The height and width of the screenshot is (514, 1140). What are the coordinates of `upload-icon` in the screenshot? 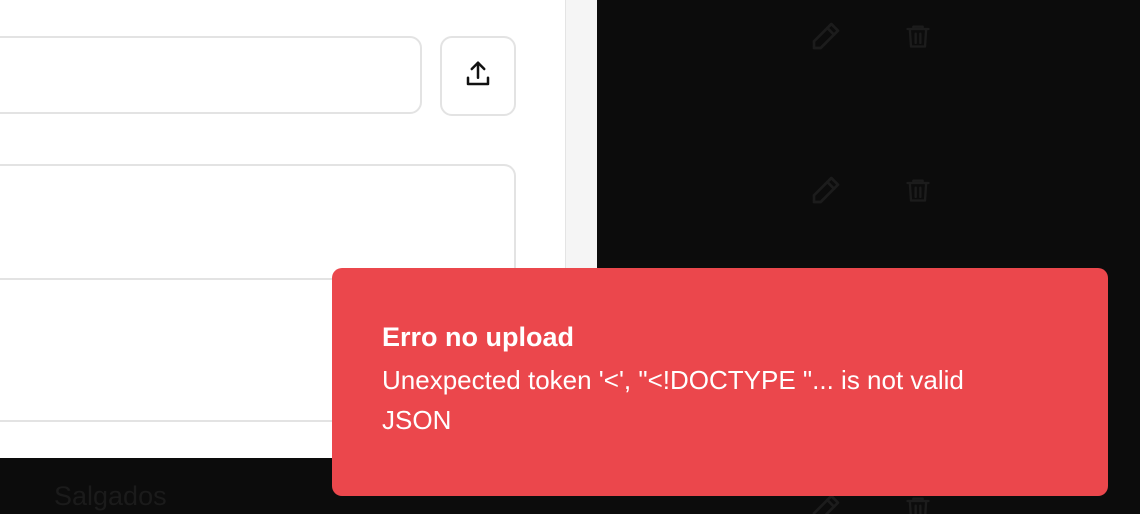 It's located at (478, 76).